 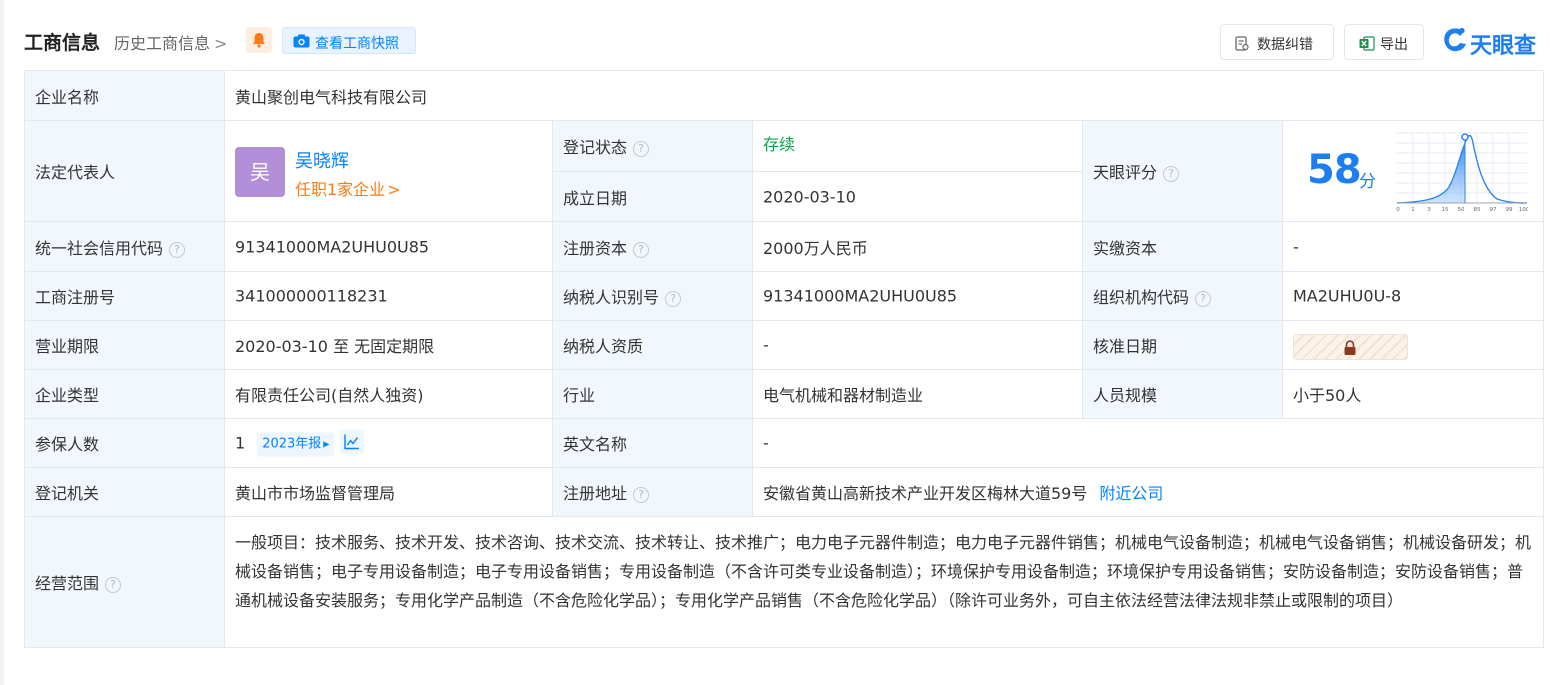 I want to click on label-english-name: 英文名称, so click(x=653, y=443).